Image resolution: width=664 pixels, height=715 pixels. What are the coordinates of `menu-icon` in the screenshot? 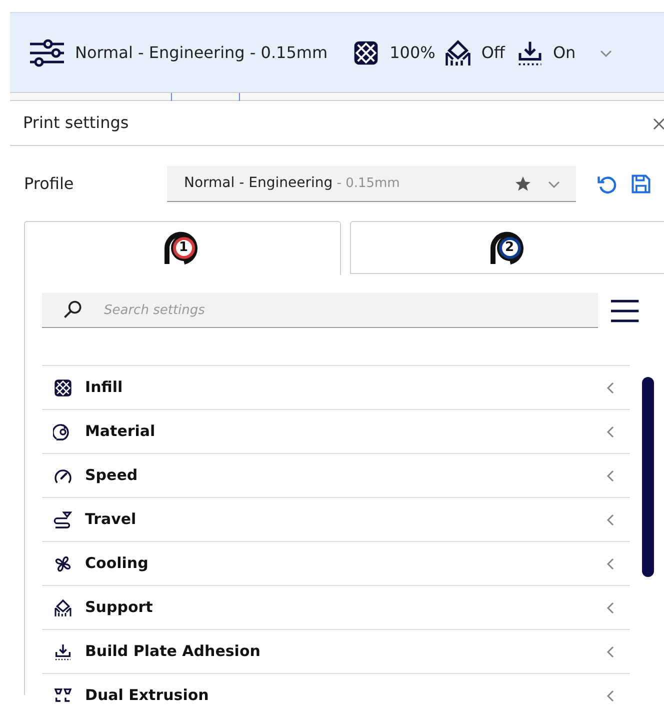 It's located at (625, 311).